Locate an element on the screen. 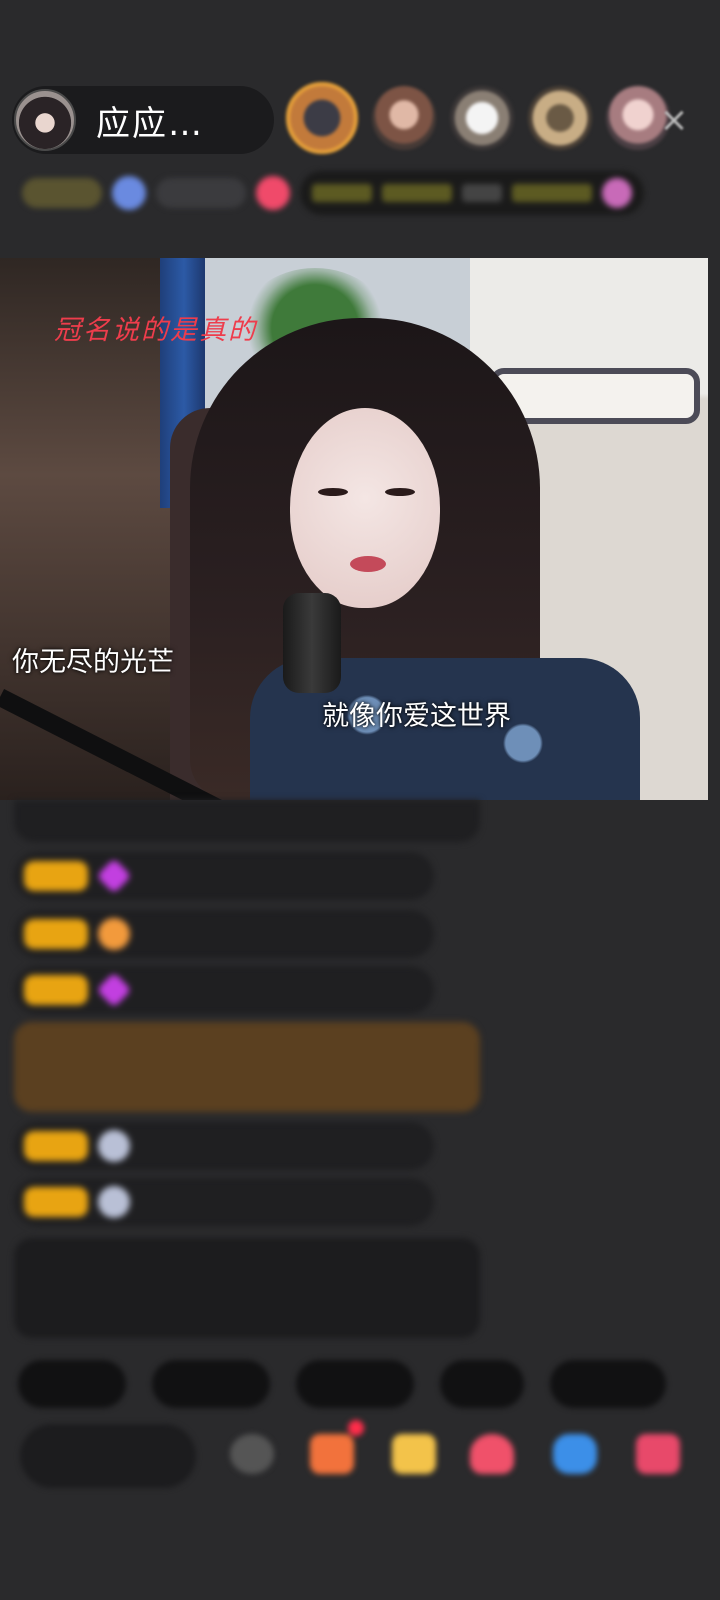 This screenshot has height=1600, width=720. sponsor-caption: 冠名说的是真的 is located at coordinates (155, 330).